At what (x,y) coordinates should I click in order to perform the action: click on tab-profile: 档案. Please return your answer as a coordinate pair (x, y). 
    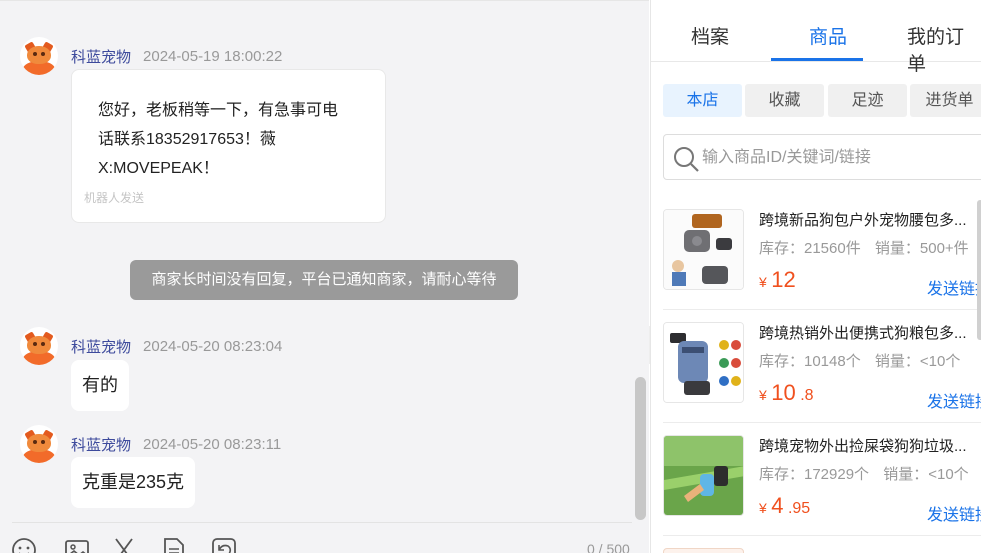
    Looking at the image, I should click on (710, 35).